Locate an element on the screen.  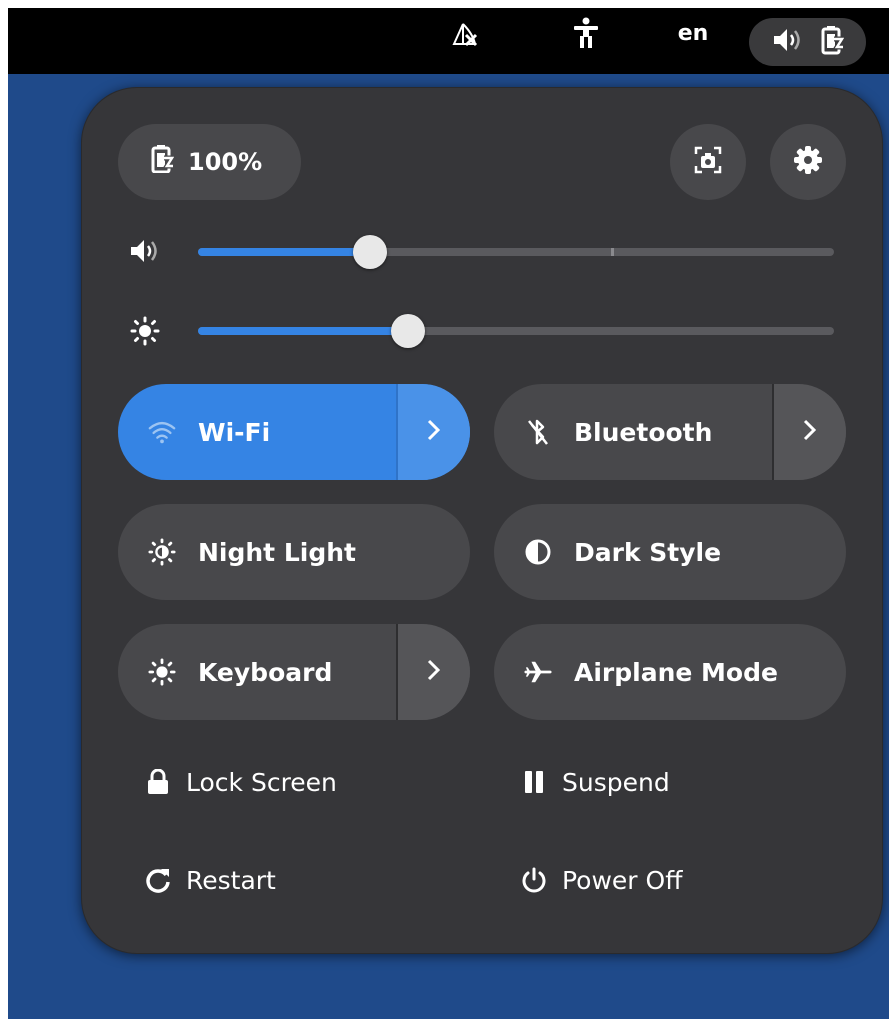
airplane-icon is located at coordinates (538, 672).